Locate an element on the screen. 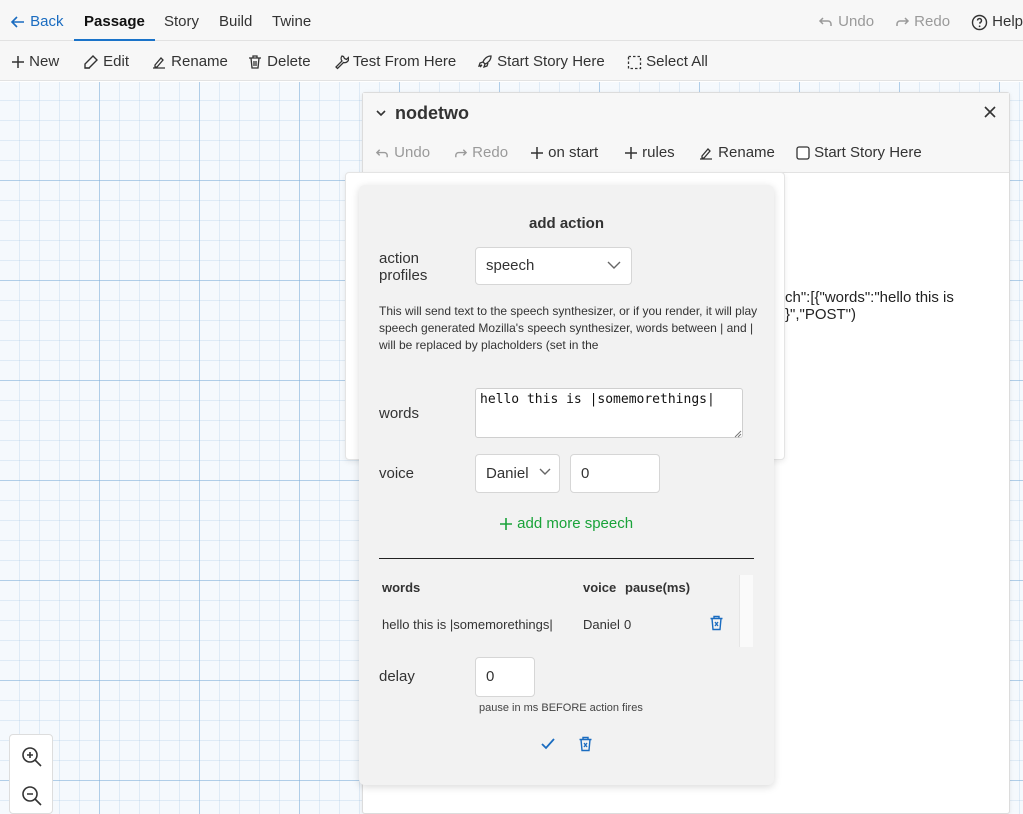 This screenshot has width=1023, height=814. start-story-here-label: Start Story Here is located at coordinates (551, 61).